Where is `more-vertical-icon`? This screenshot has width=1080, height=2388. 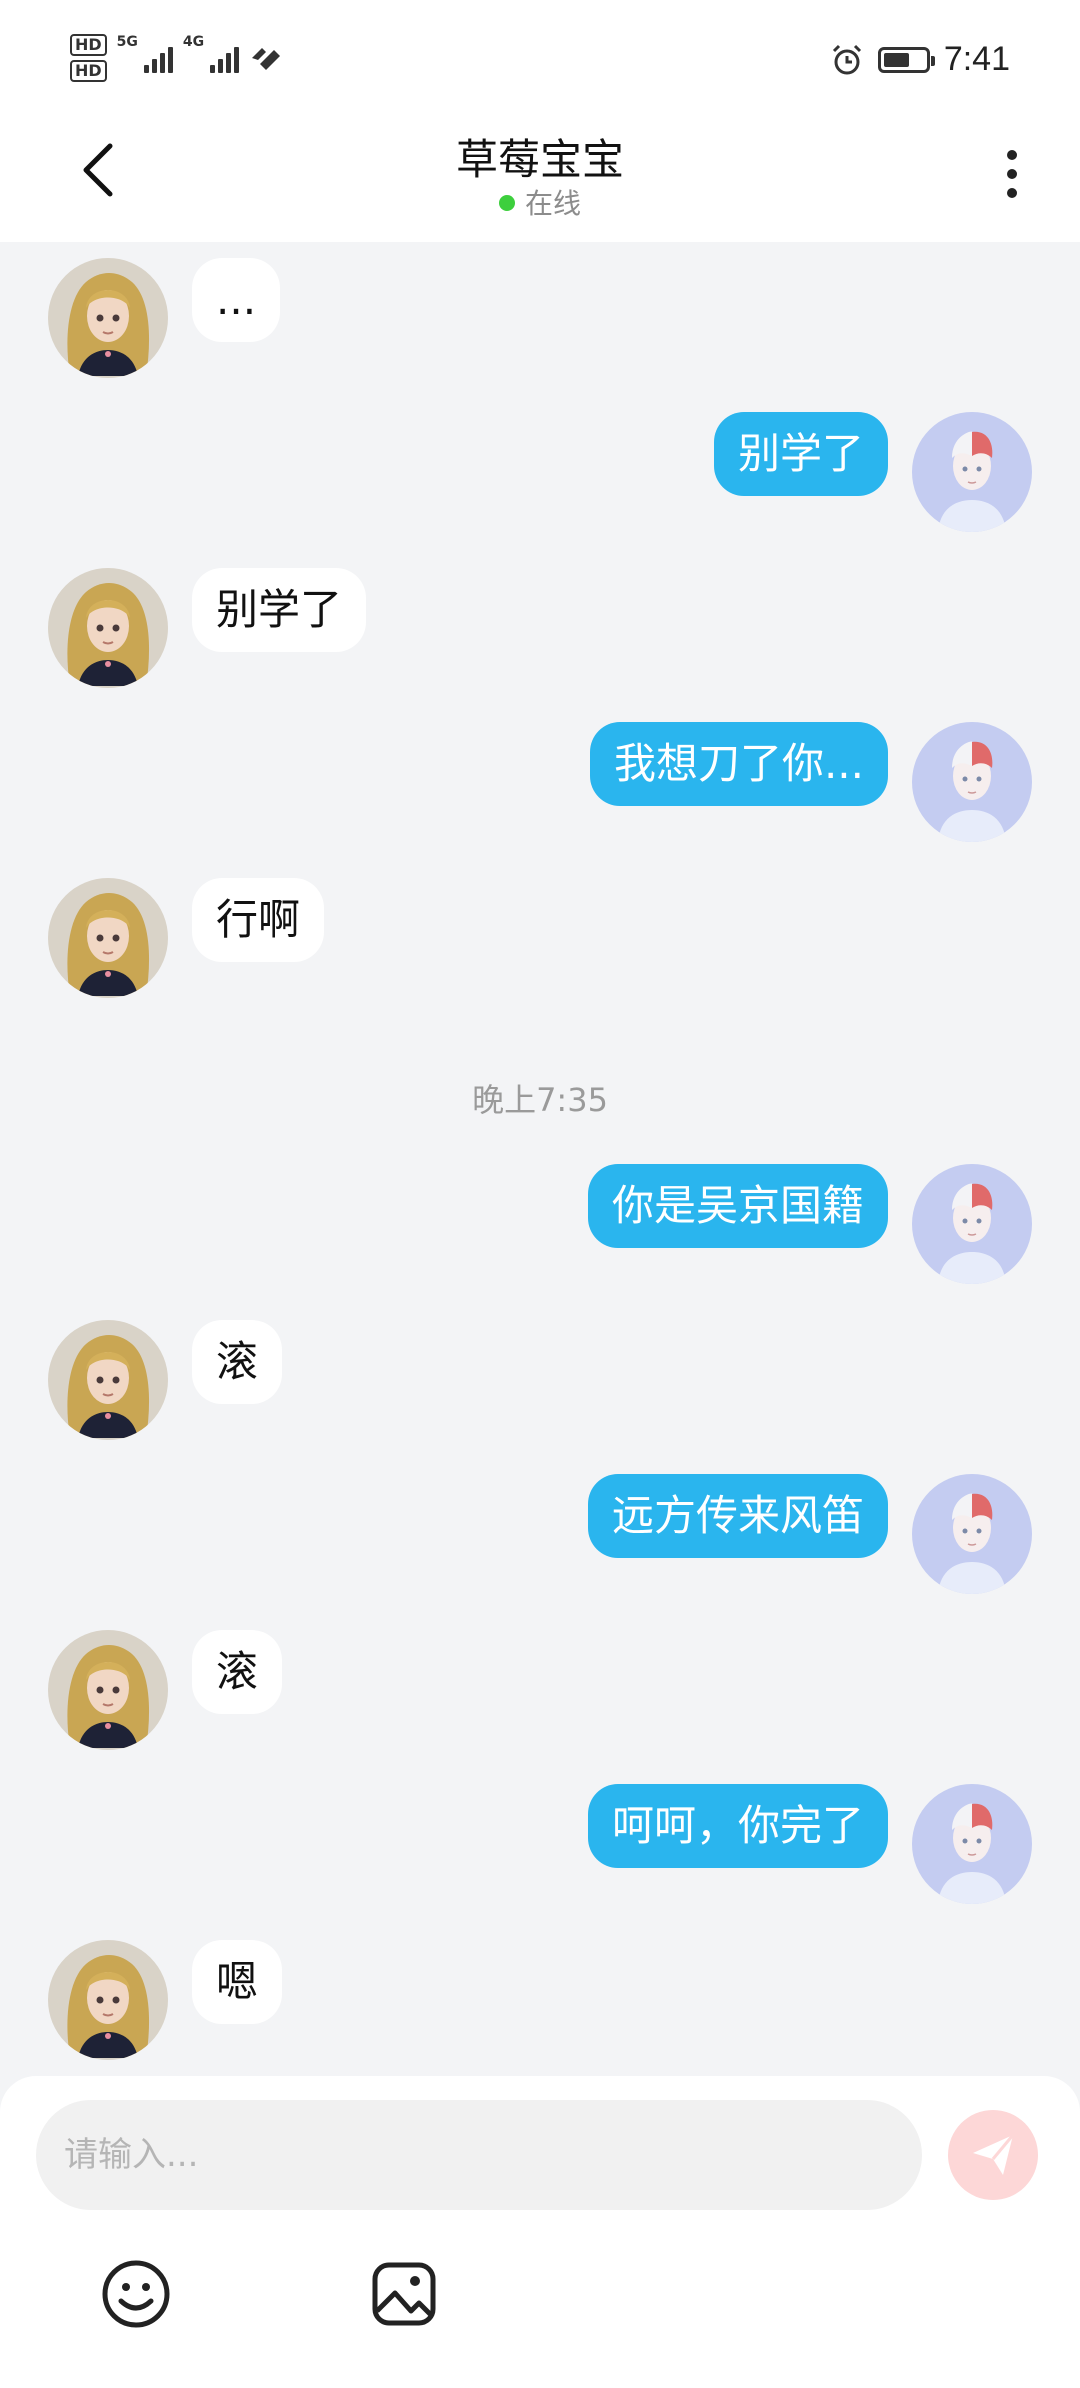 more-vertical-icon is located at coordinates (1012, 155).